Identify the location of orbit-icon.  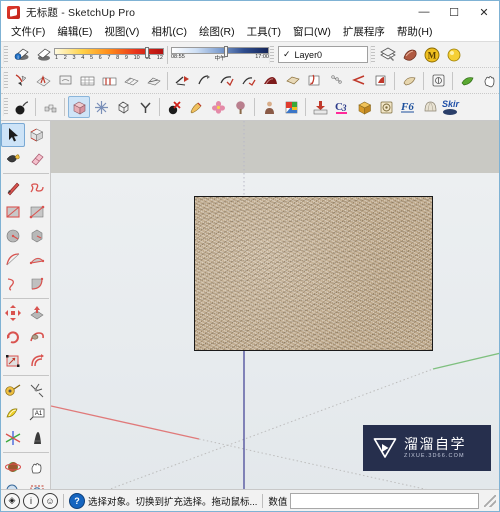
(13, 467).